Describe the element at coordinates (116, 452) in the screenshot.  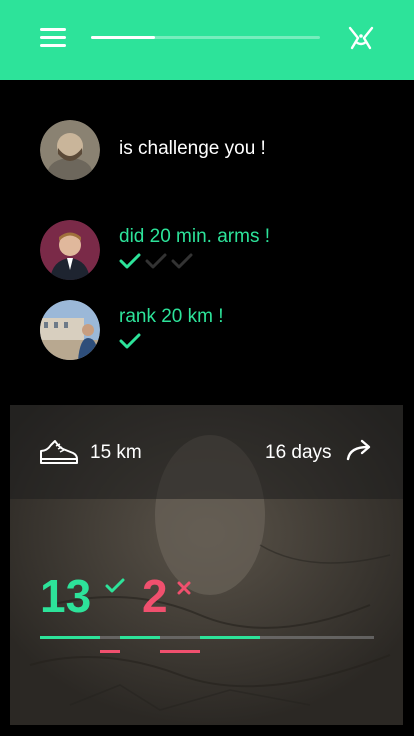
I see `challenge-distance: 15 km` at that location.